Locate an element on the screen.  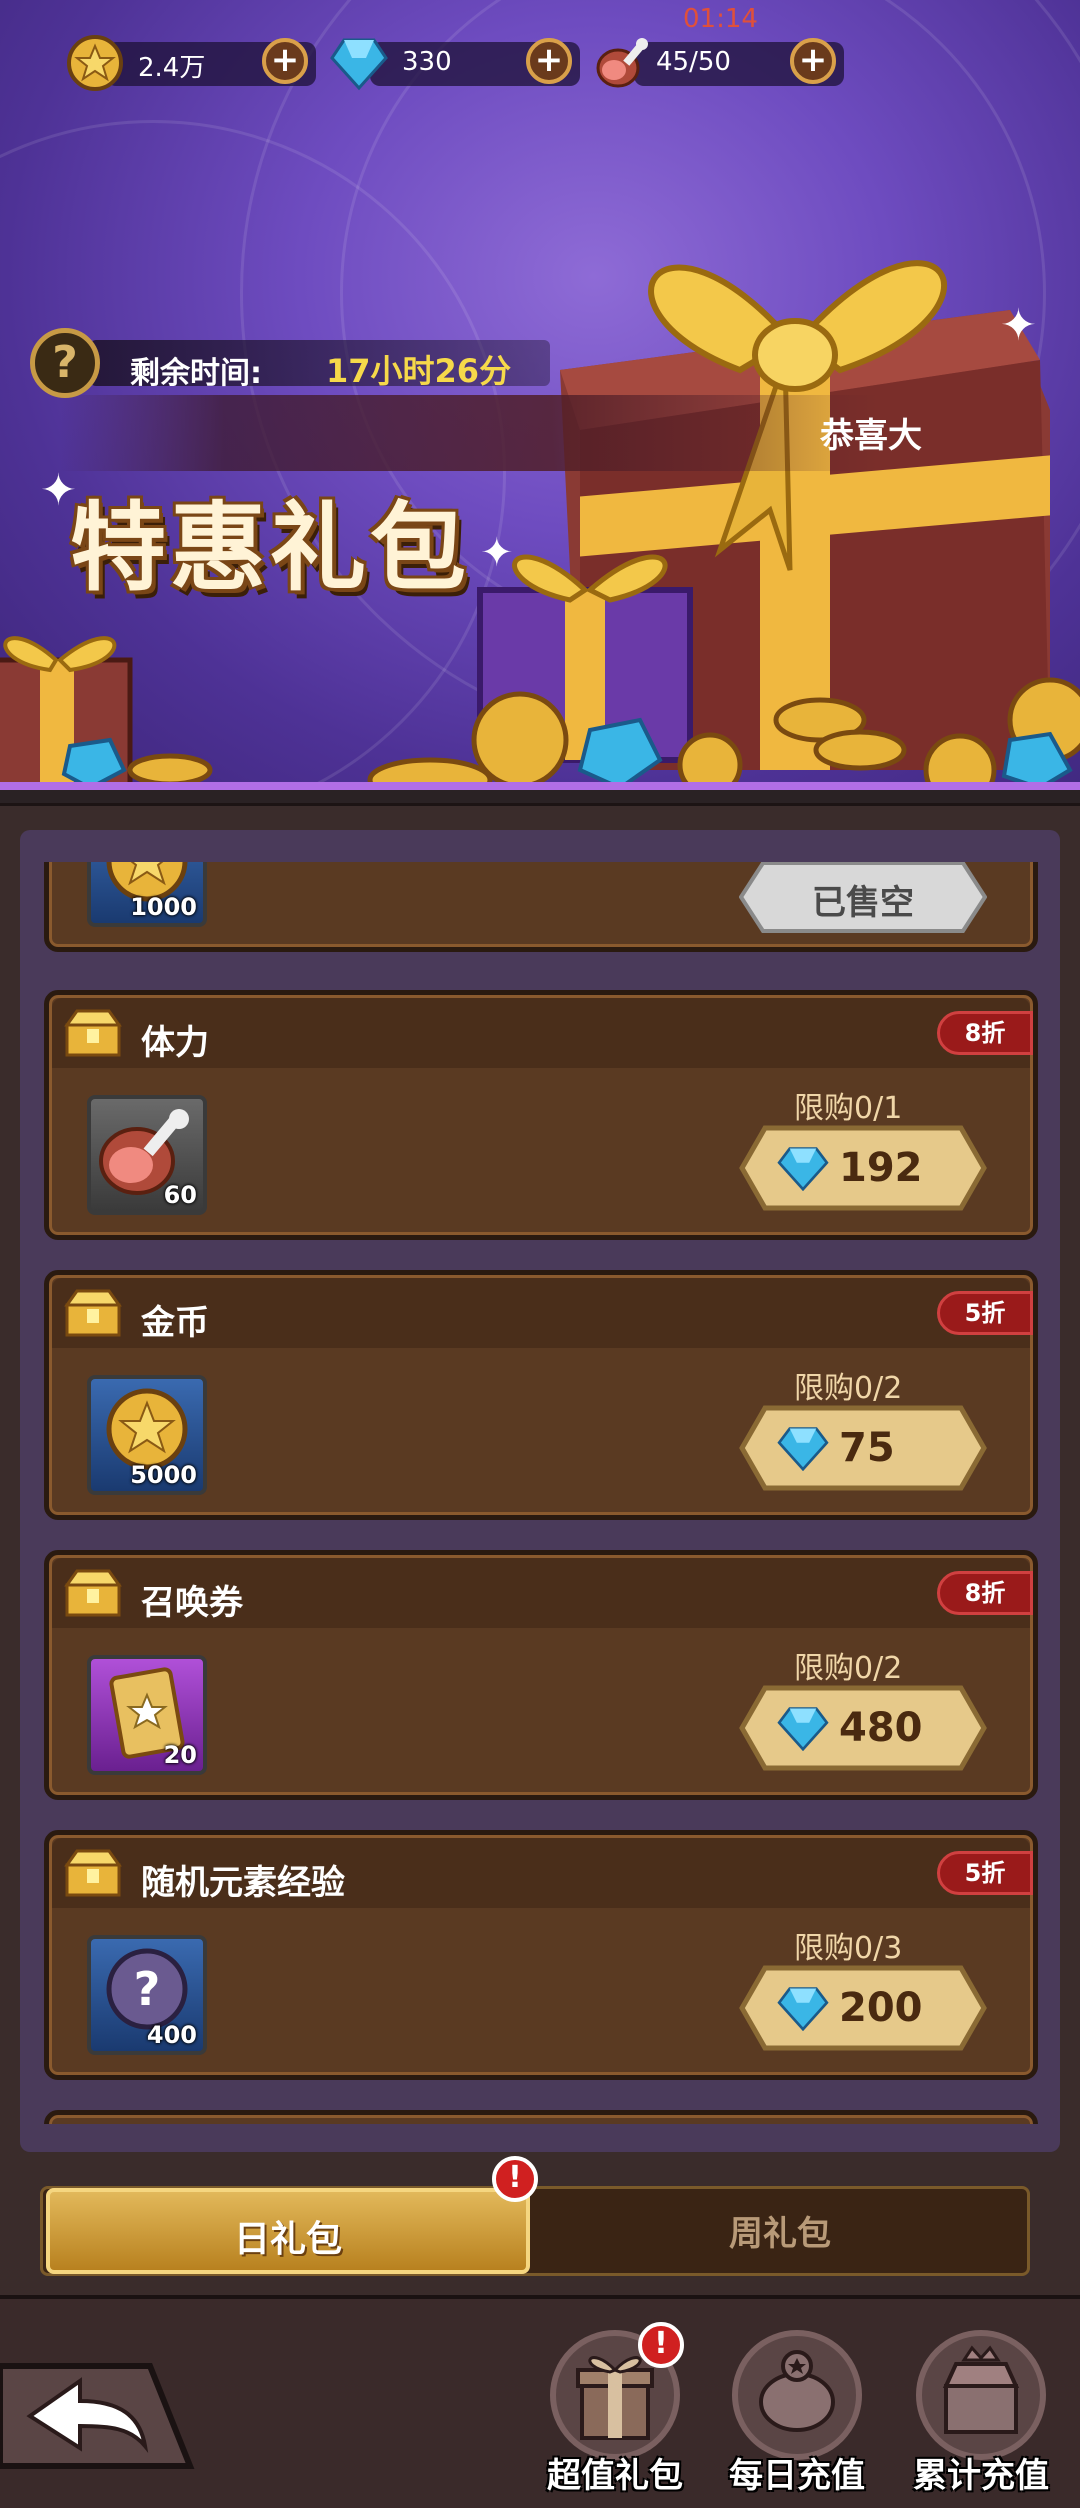
pack-card-gold: 金币 5折 5000 限购0/2 75 is located at coordinates (541, 1395).